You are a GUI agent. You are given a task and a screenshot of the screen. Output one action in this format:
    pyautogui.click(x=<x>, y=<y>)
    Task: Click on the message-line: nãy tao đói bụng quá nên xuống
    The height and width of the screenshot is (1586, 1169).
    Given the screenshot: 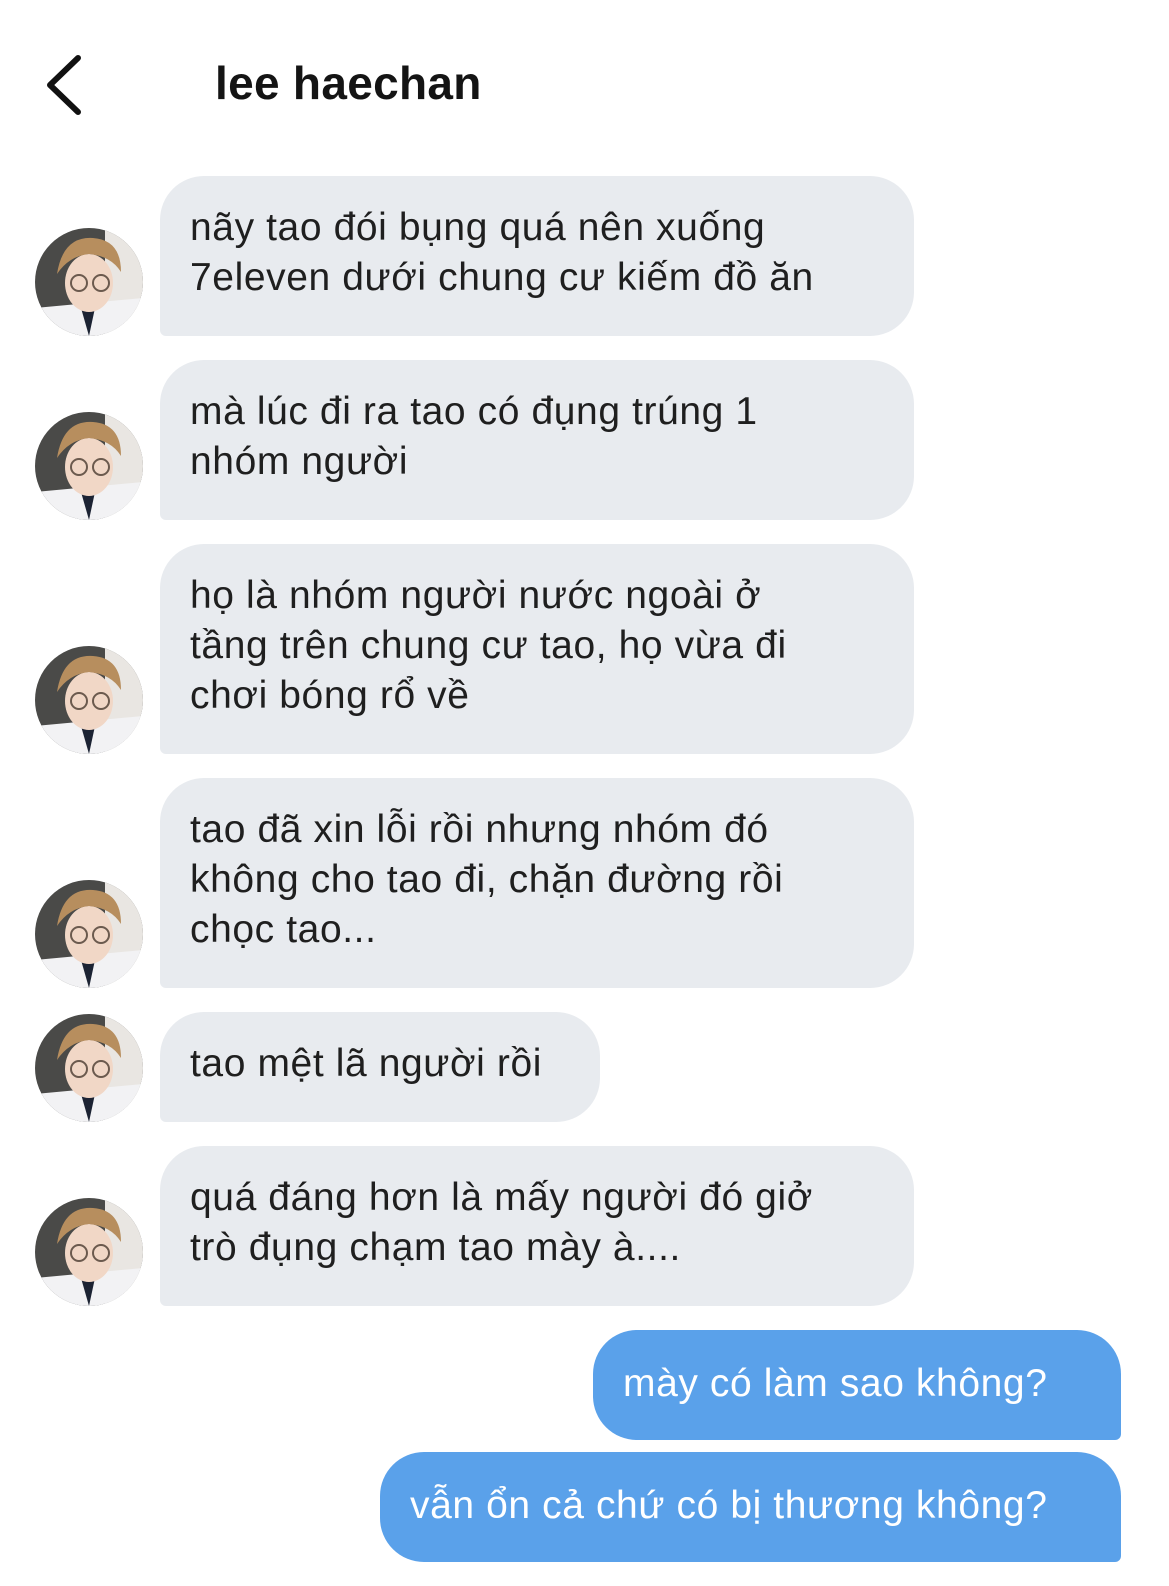 What is the action you would take?
    pyautogui.click(x=478, y=227)
    